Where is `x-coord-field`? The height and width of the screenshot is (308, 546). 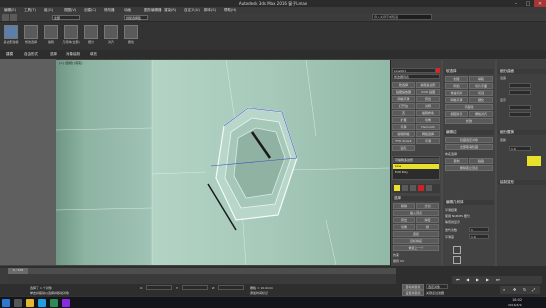 x-coord-field is located at coordinates (159, 287).